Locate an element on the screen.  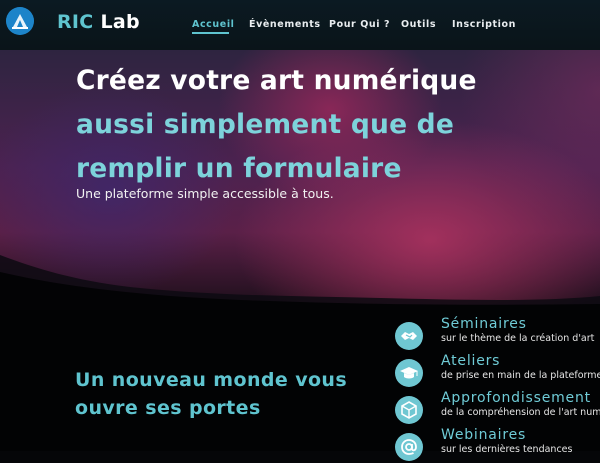
nav-item-pour-qui: Pour Qui ? is located at coordinates (359, 24).